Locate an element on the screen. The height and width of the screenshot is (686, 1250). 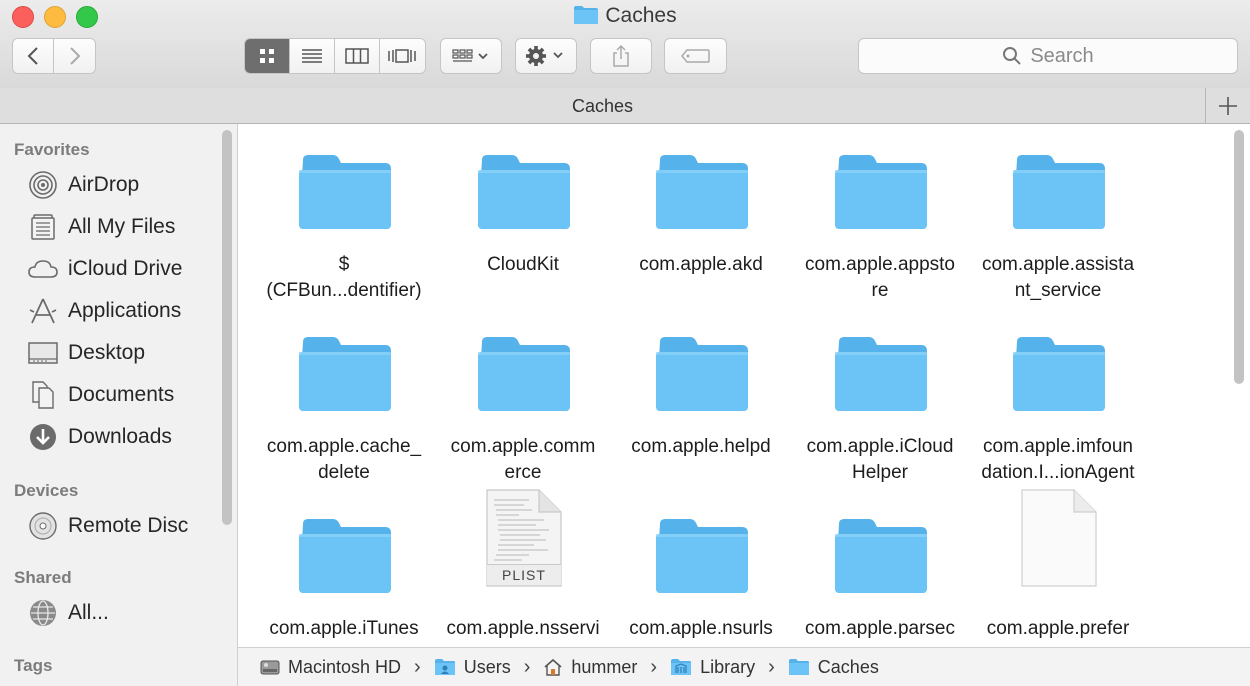
sidebar-item-airdrop: AirDrop is located at coordinates (82, 185).